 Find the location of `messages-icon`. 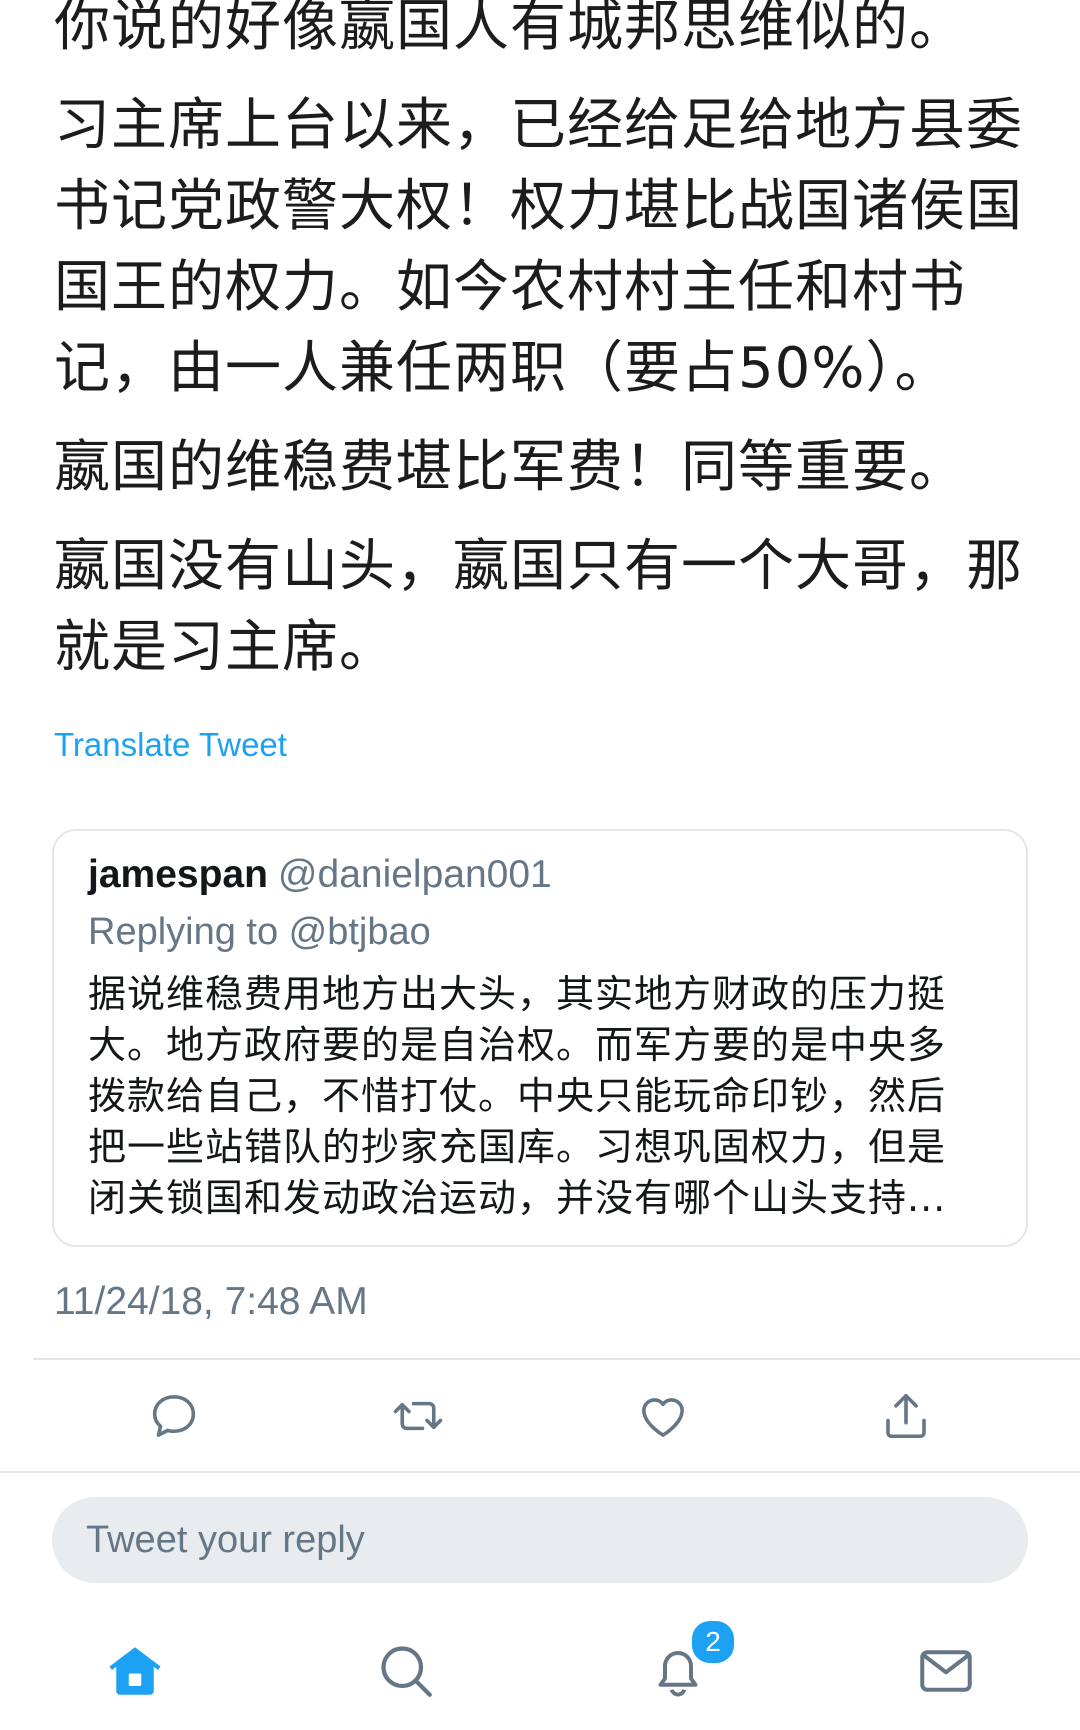

messages-icon is located at coordinates (946, 1671).